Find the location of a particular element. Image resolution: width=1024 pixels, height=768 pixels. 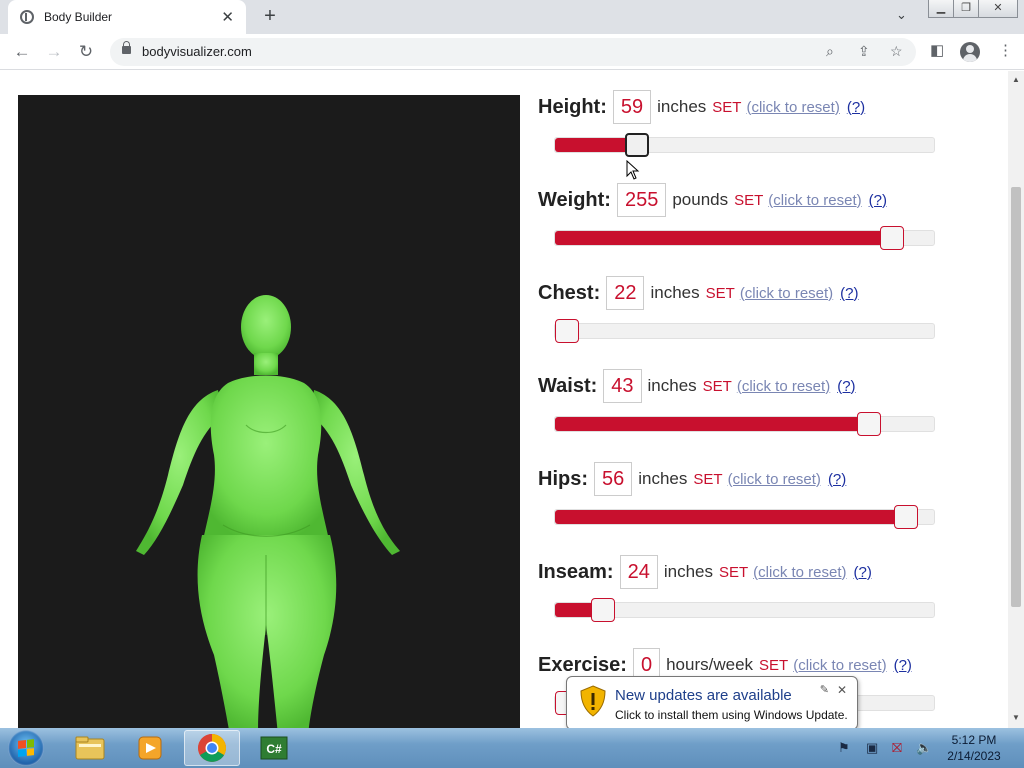

side-panel-icon: ◧ is located at coordinates (937, 50).